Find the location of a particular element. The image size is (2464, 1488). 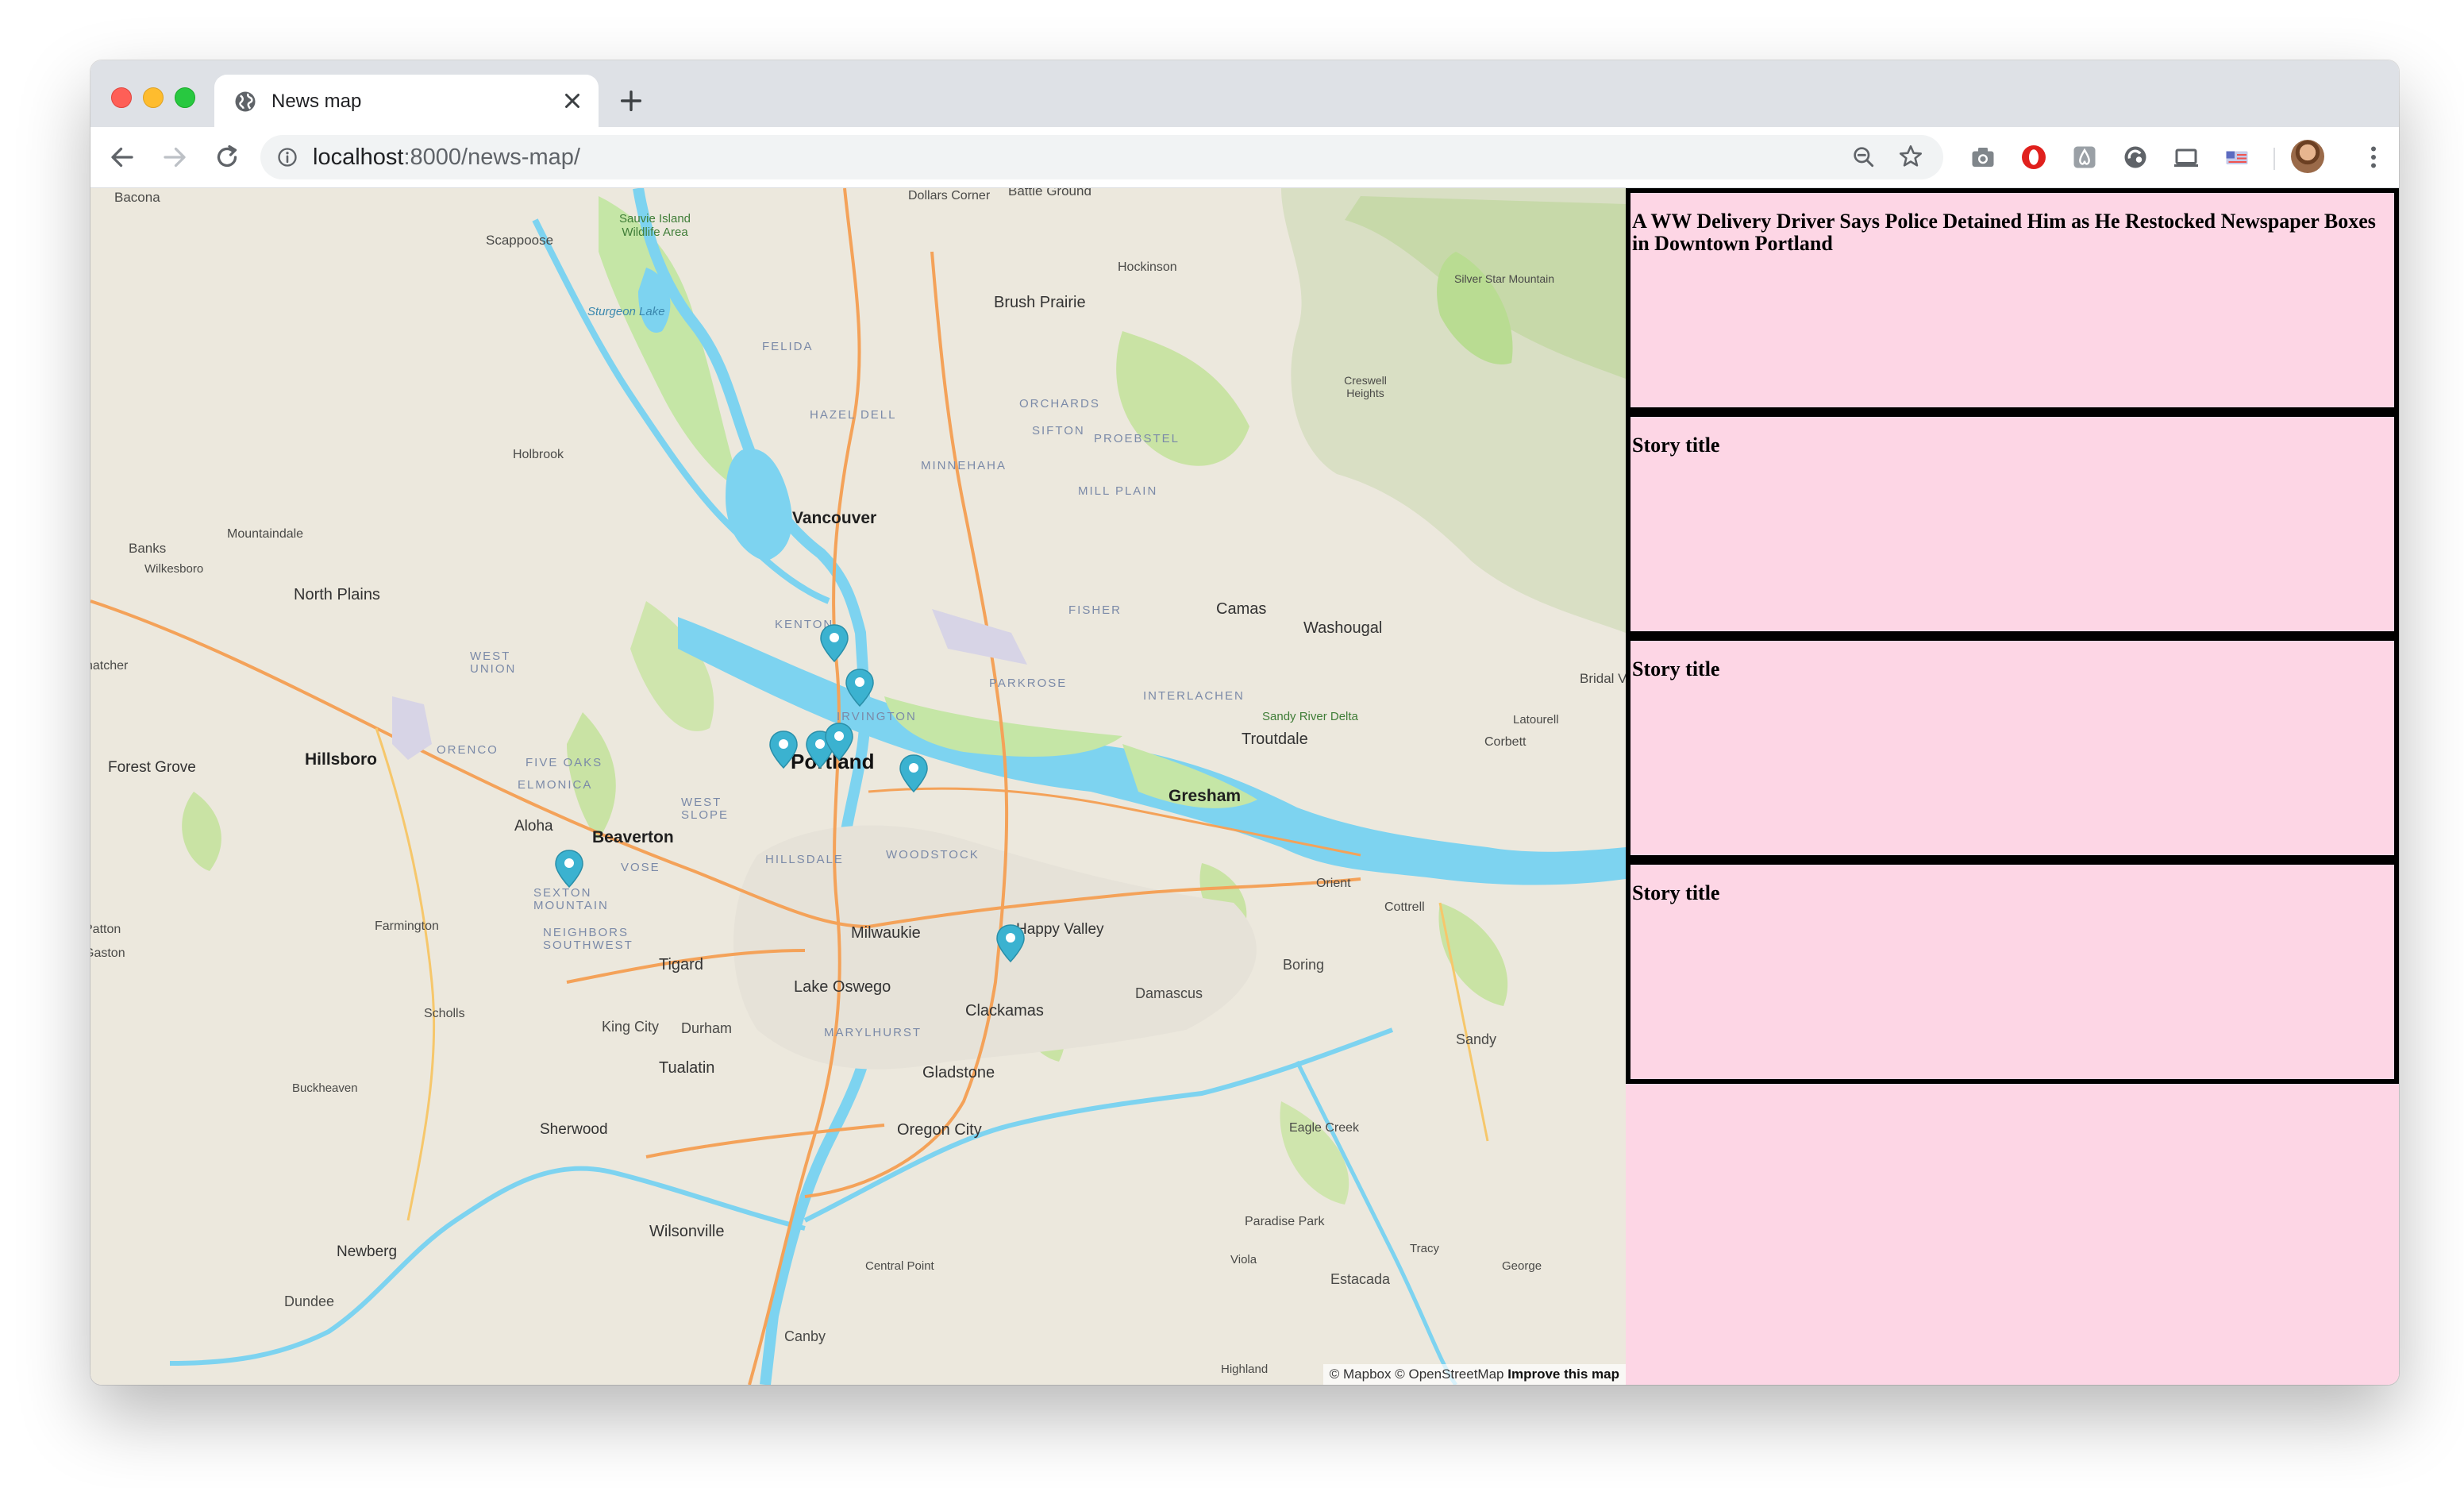

flag-extension-icon is located at coordinates (2237, 157).